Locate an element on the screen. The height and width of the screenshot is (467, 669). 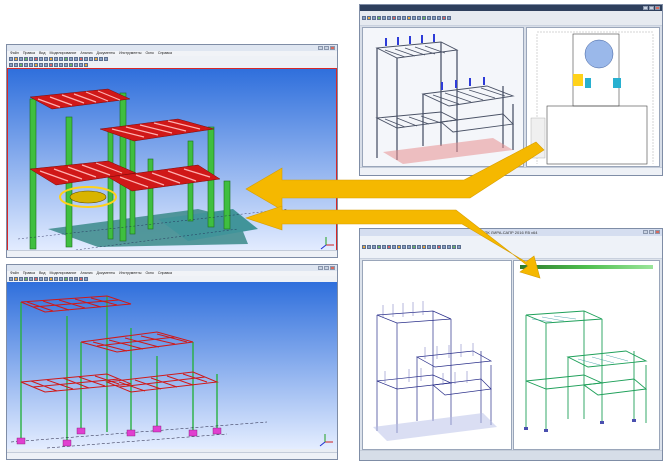
design-2d-drawing-panel is located at coordinates (593, 97).